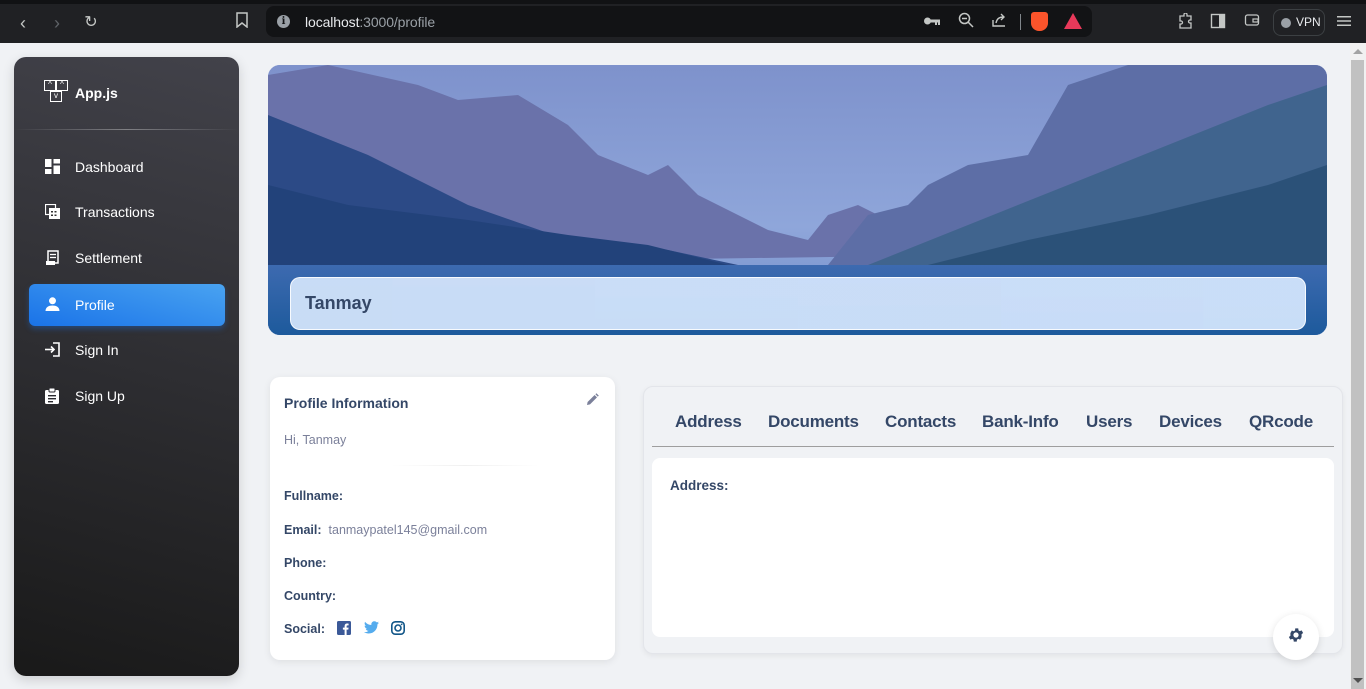 This screenshot has width=1366, height=689. Describe the element at coordinates (708, 422) in the screenshot. I see `tab-address: Address` at that location.